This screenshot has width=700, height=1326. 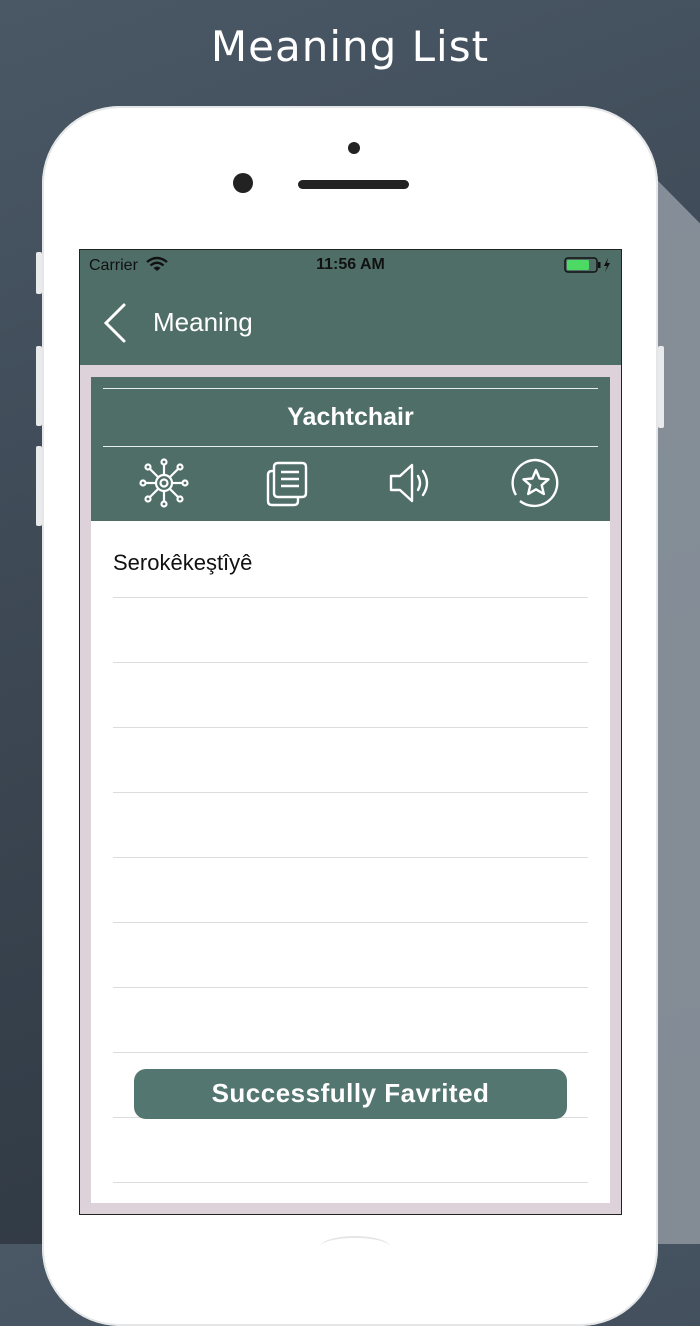 I want to click on nav-bar: Meaning, so click(x=350, y=322).